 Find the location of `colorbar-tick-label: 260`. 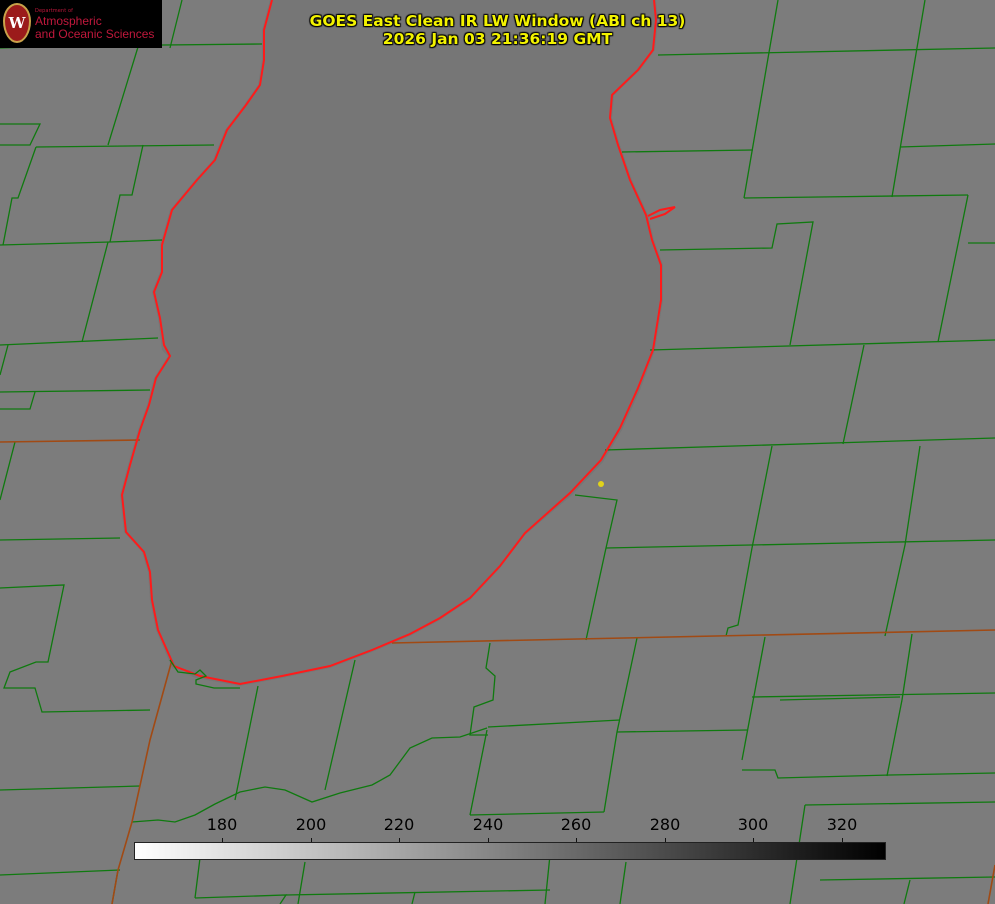

colorbar-tick-label: 260 is located at coordinates (576, 824).